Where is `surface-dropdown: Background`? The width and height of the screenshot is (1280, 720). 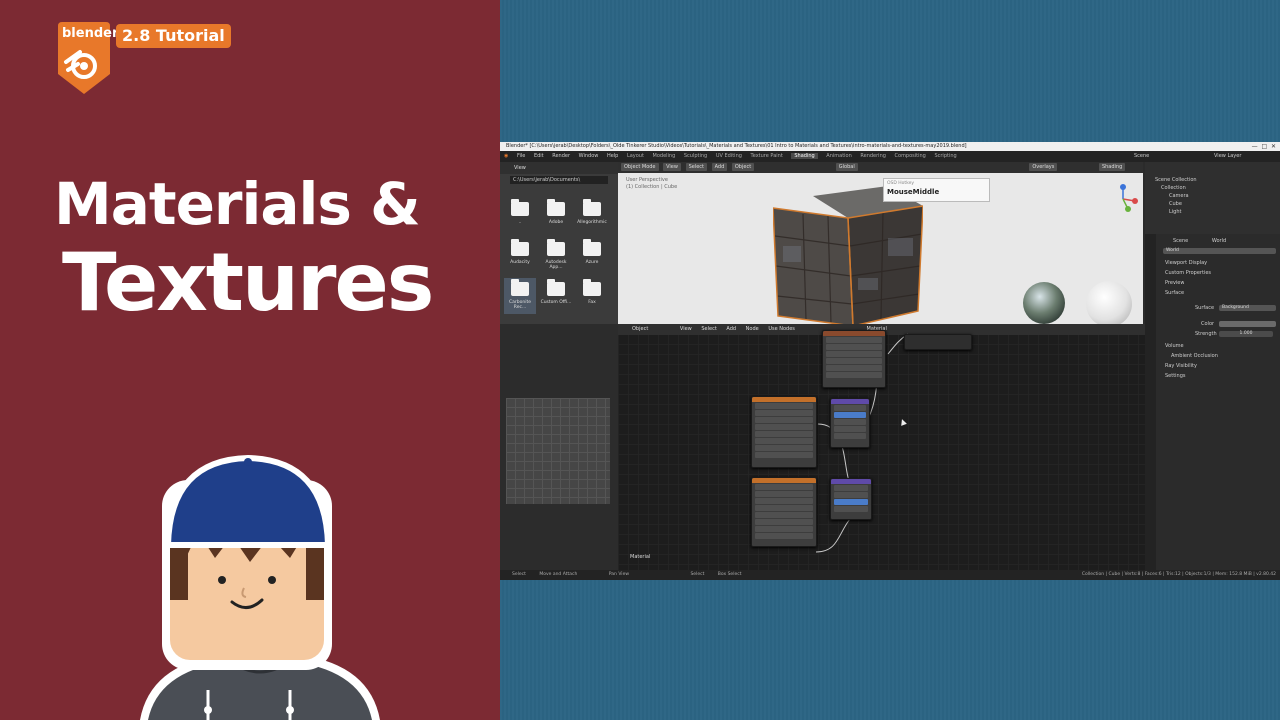 surface-dropdown: Background is located at coordinates (1247, 308).